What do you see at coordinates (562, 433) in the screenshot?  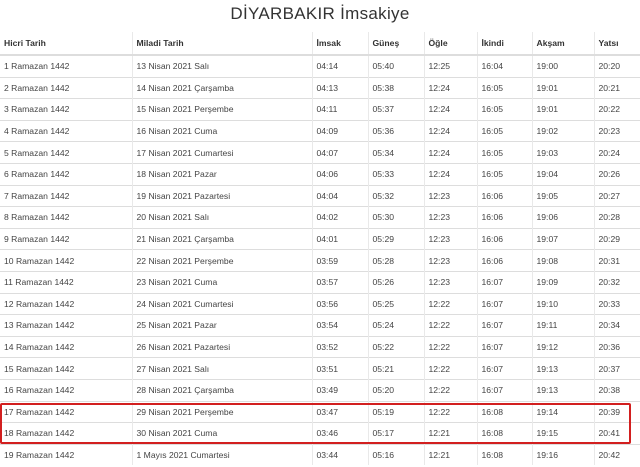 I see `aksam-cell: 19:15` at bounding box center [562, 433].